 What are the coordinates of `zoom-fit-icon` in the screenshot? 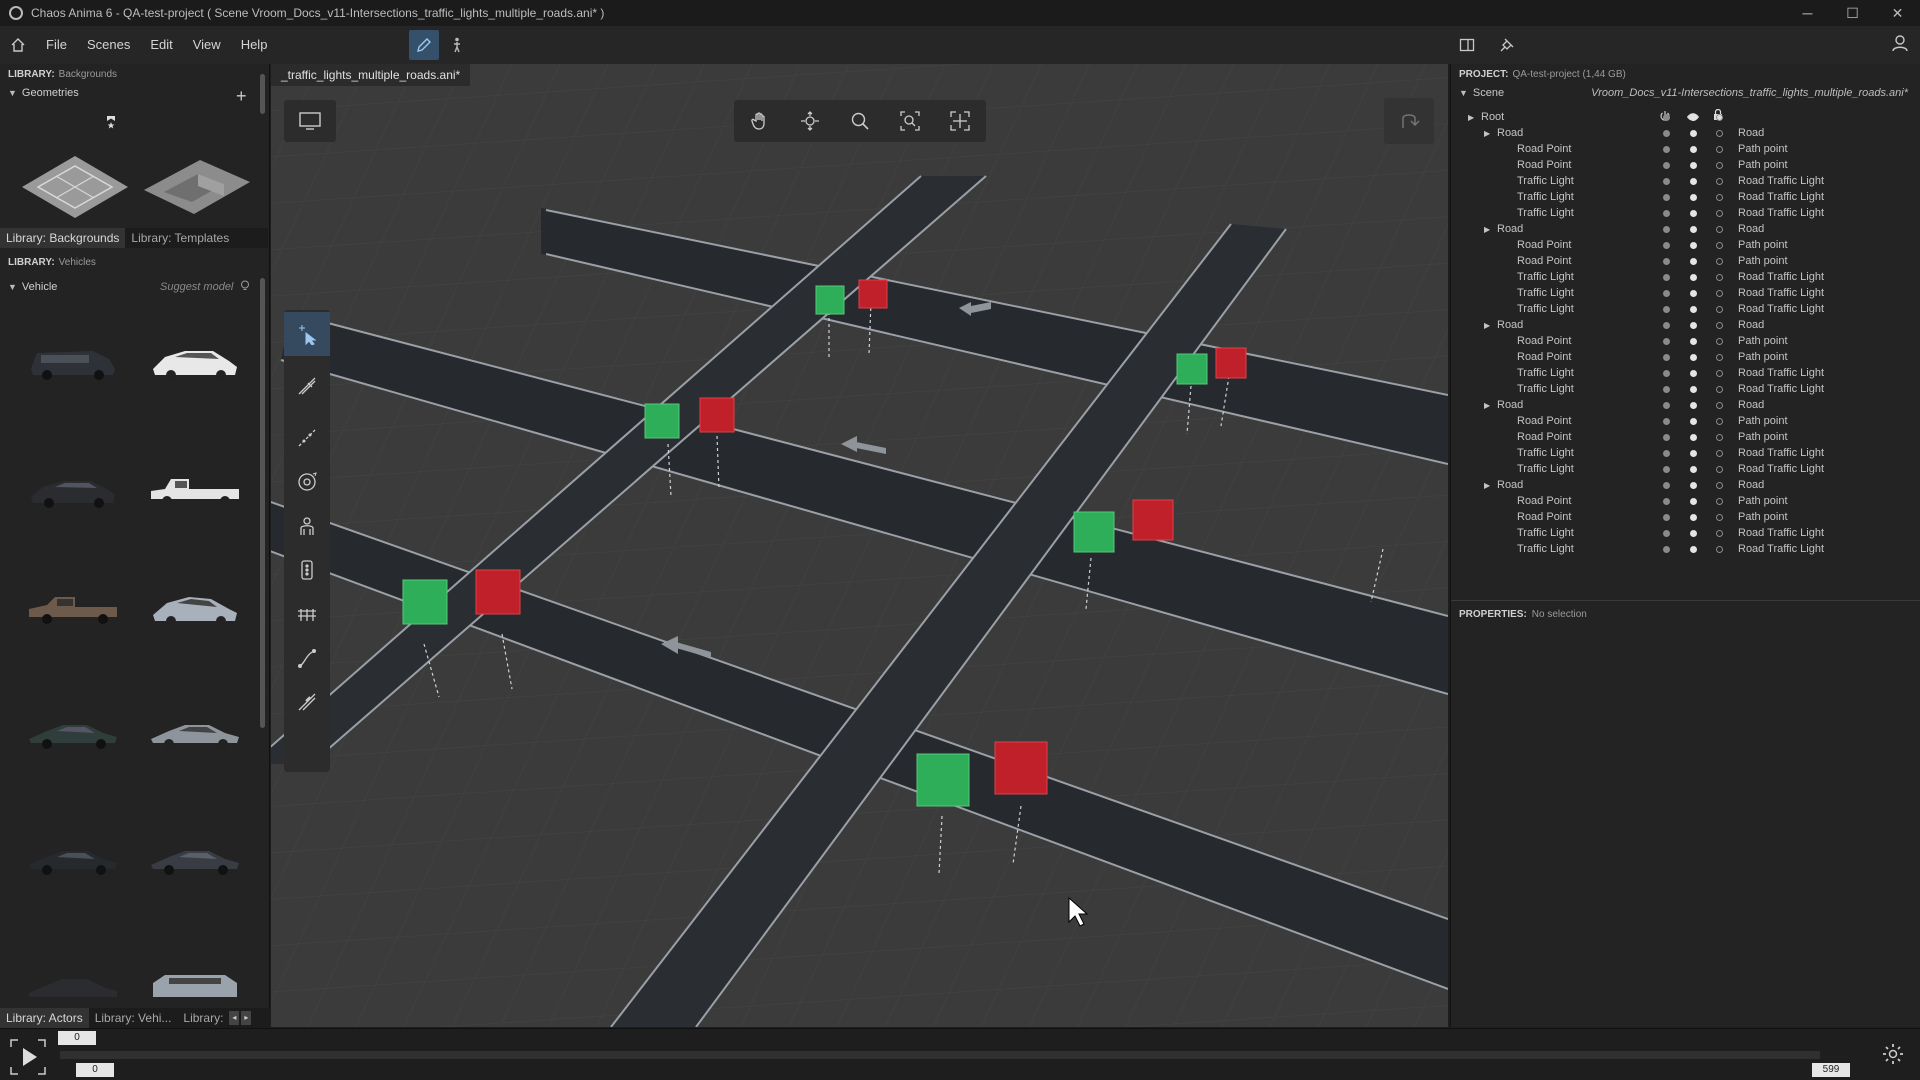 It's located at (910, 121).